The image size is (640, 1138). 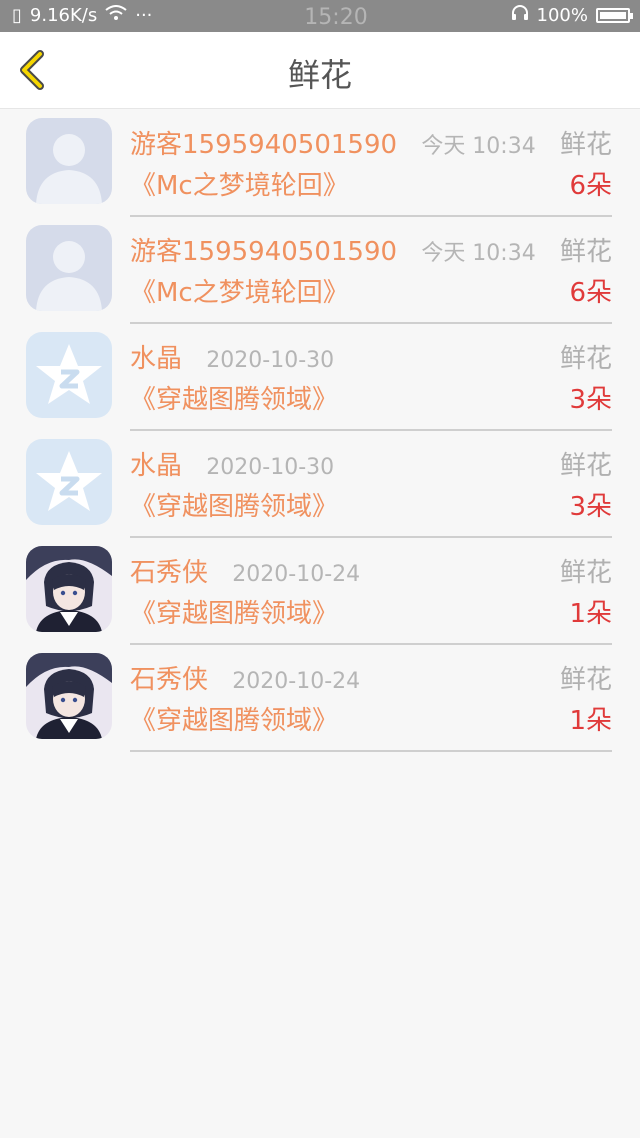 I want to click on status-bar: ▯ 9.16K/s ··· 15:20 100%, so click(x=320, y=16).